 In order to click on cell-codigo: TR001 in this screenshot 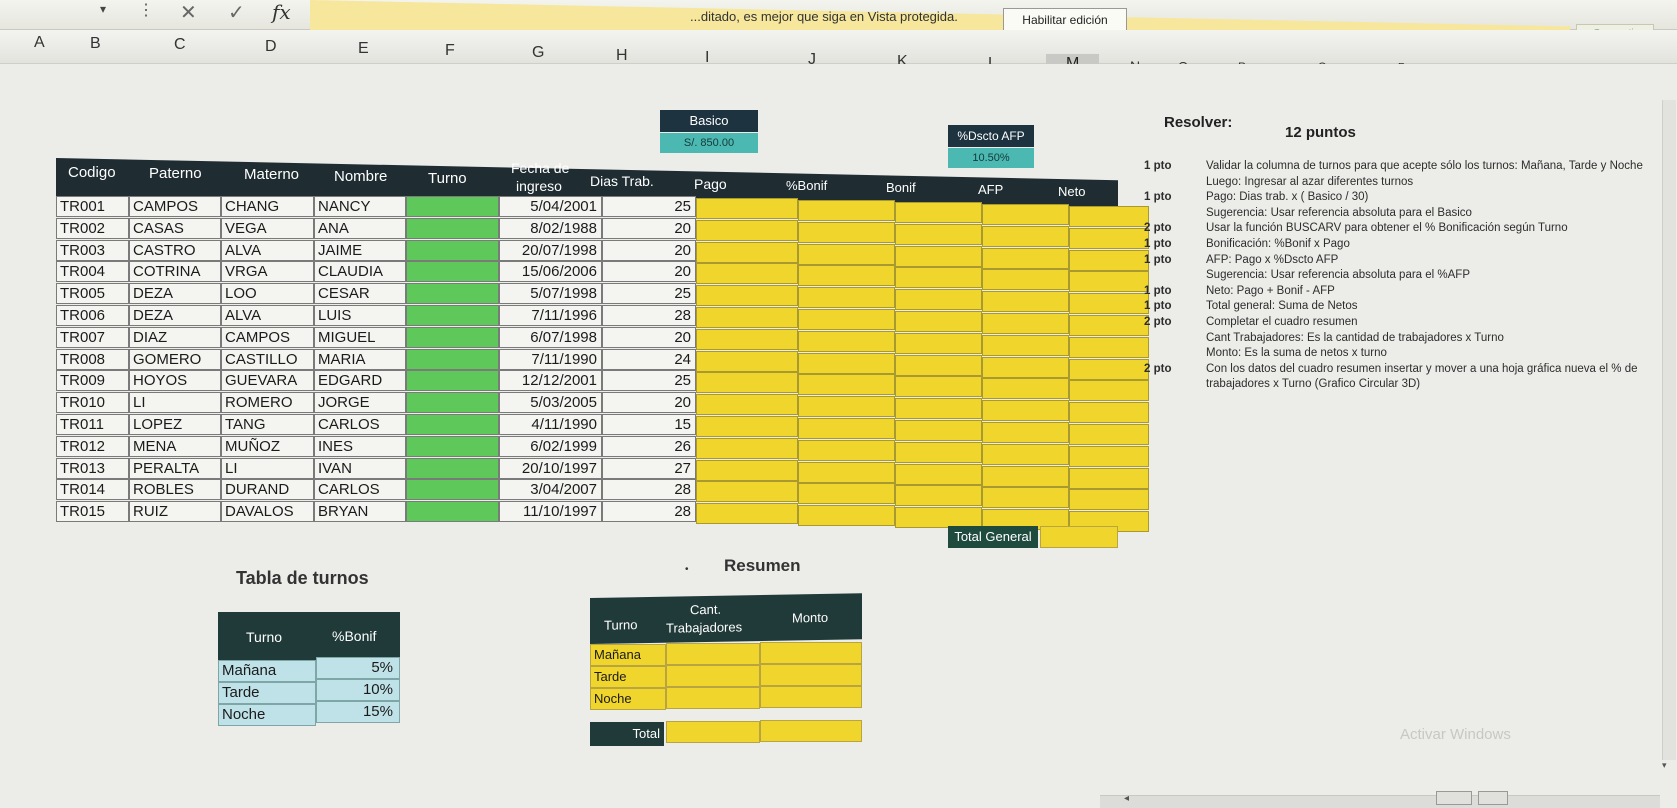, I will do `click(92, 206)`.